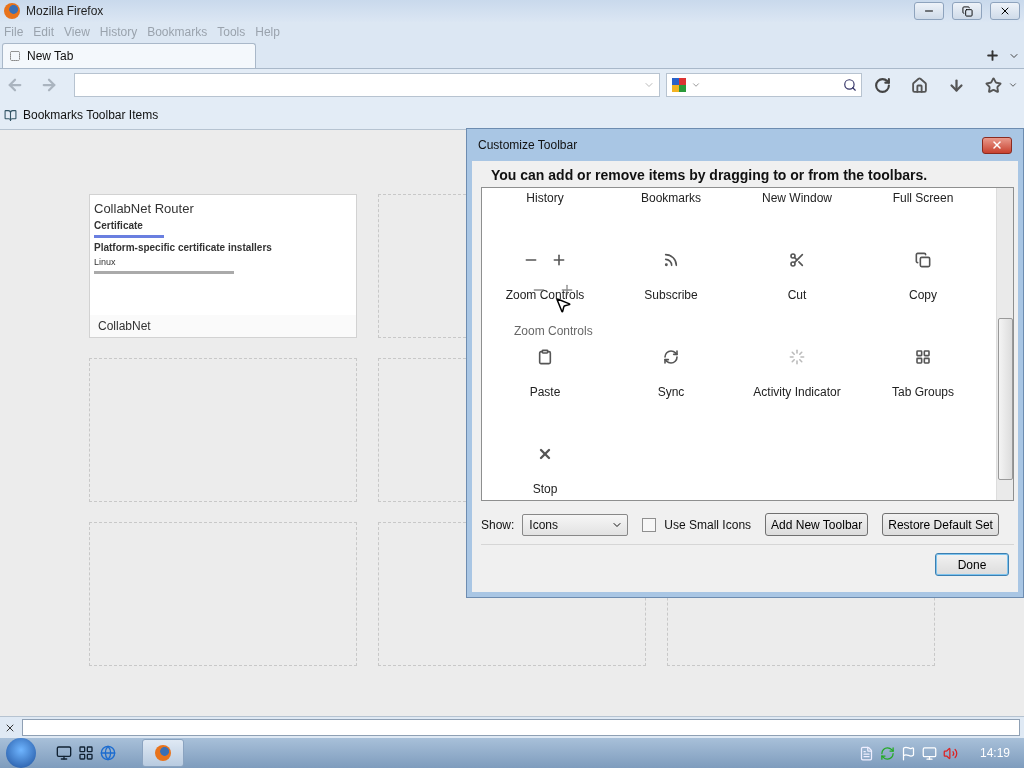 The width and height of the screenshot is (1024, 768). What do you see at coordinates (545, 454) in the screenshot?
I see `stop-icon` at bounding box center [545, 454].